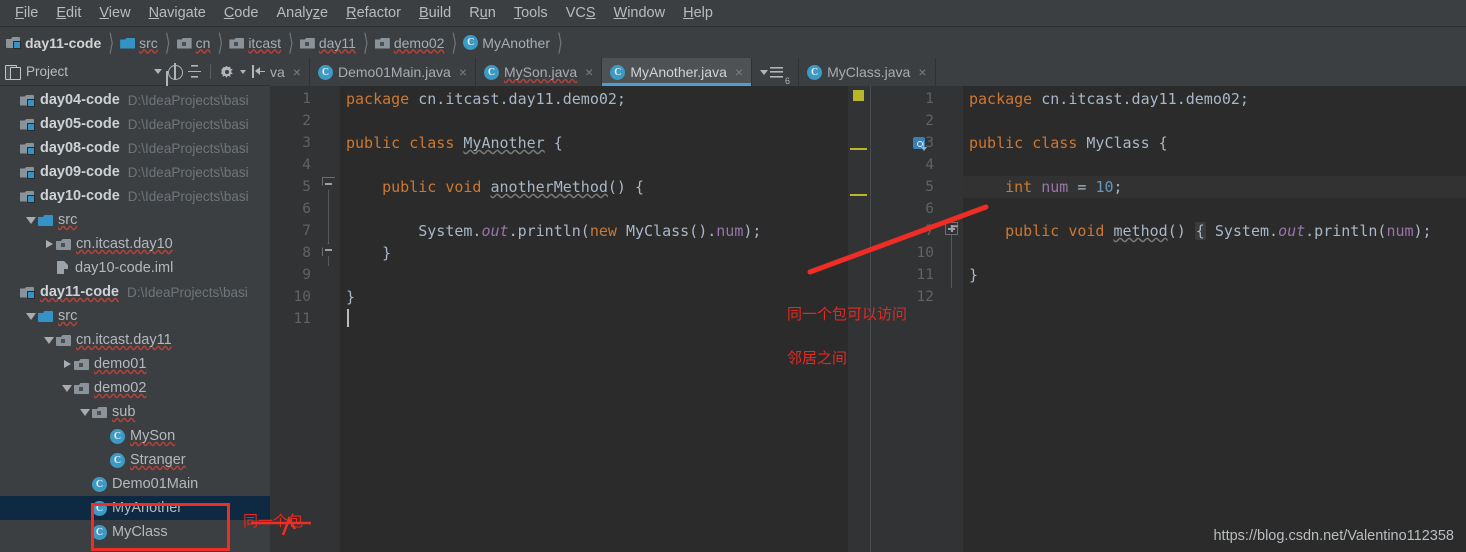  I want to click on tab-demo01main: Demo01Main.java ×, so click(393, 72).